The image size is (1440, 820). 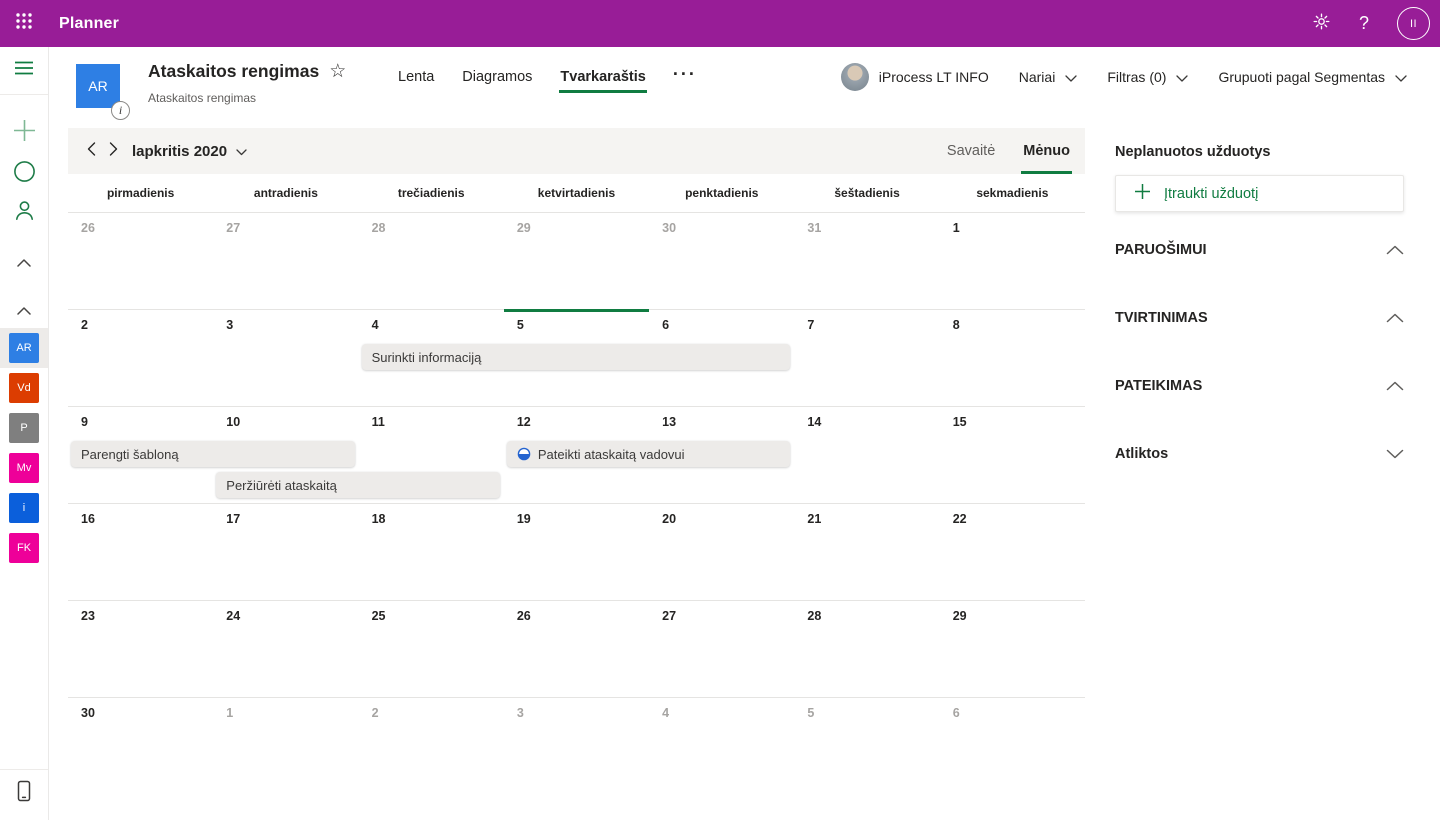 What do you see at coordinates (814, 422) in the screenshot?
I see `day-number: 14` at bounding box center [814, 422].